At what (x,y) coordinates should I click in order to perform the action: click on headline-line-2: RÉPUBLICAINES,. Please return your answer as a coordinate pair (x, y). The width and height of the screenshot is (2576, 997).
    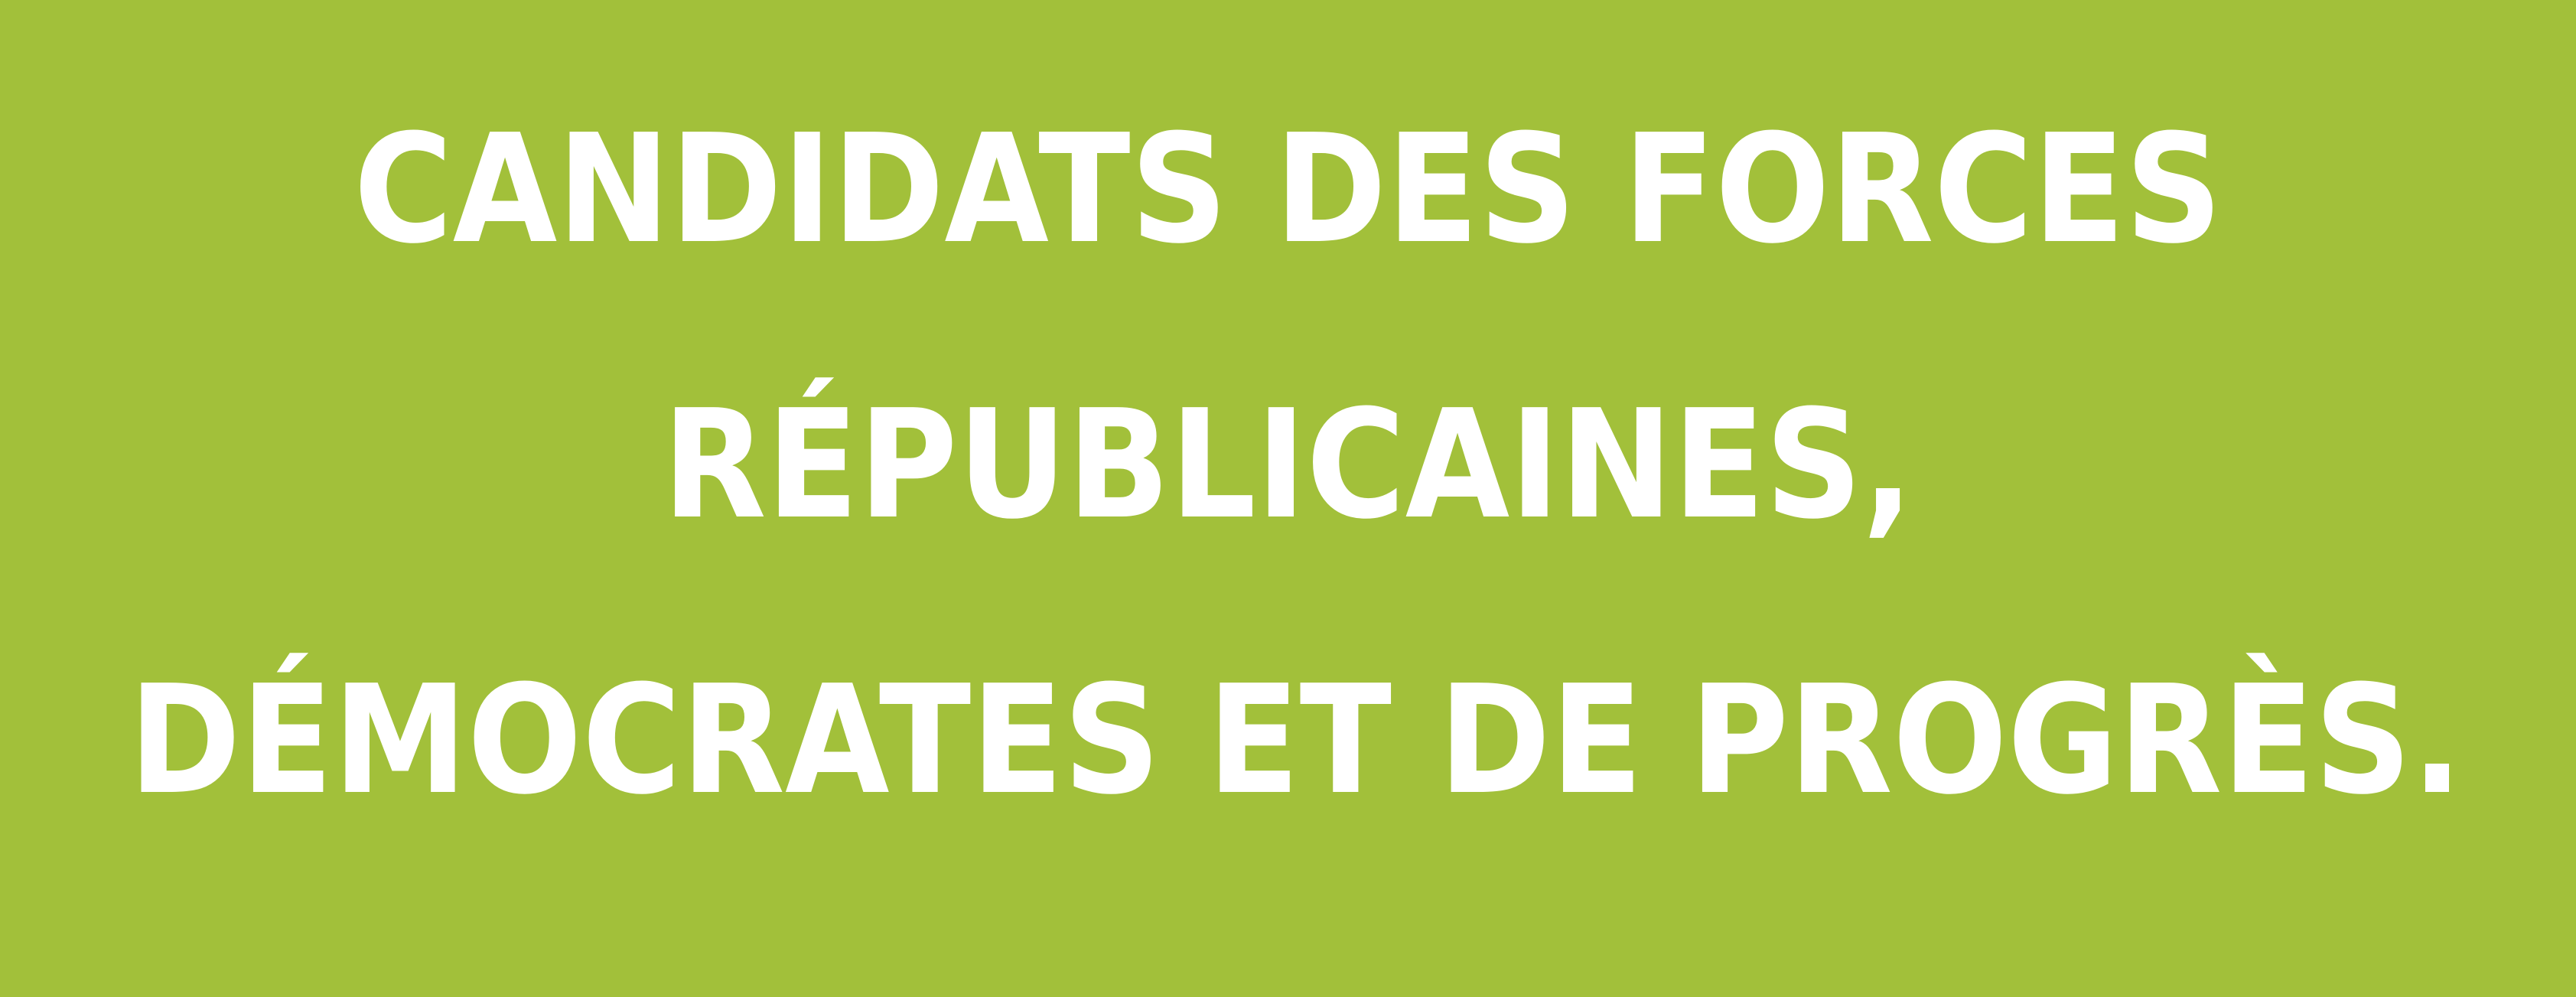
    Looking at the image, I should click on (1288, 465).